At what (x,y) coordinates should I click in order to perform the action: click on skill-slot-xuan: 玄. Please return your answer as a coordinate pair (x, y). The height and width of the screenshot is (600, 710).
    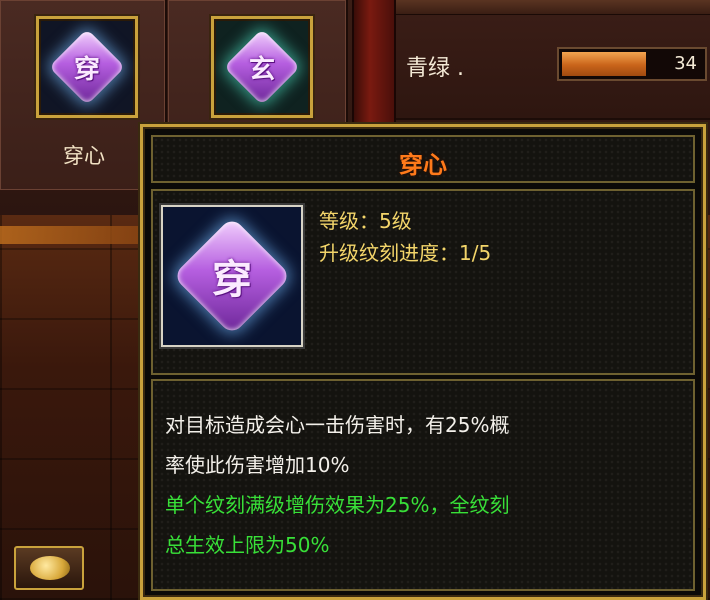
    Looking at the image, I should click on (262, 67).